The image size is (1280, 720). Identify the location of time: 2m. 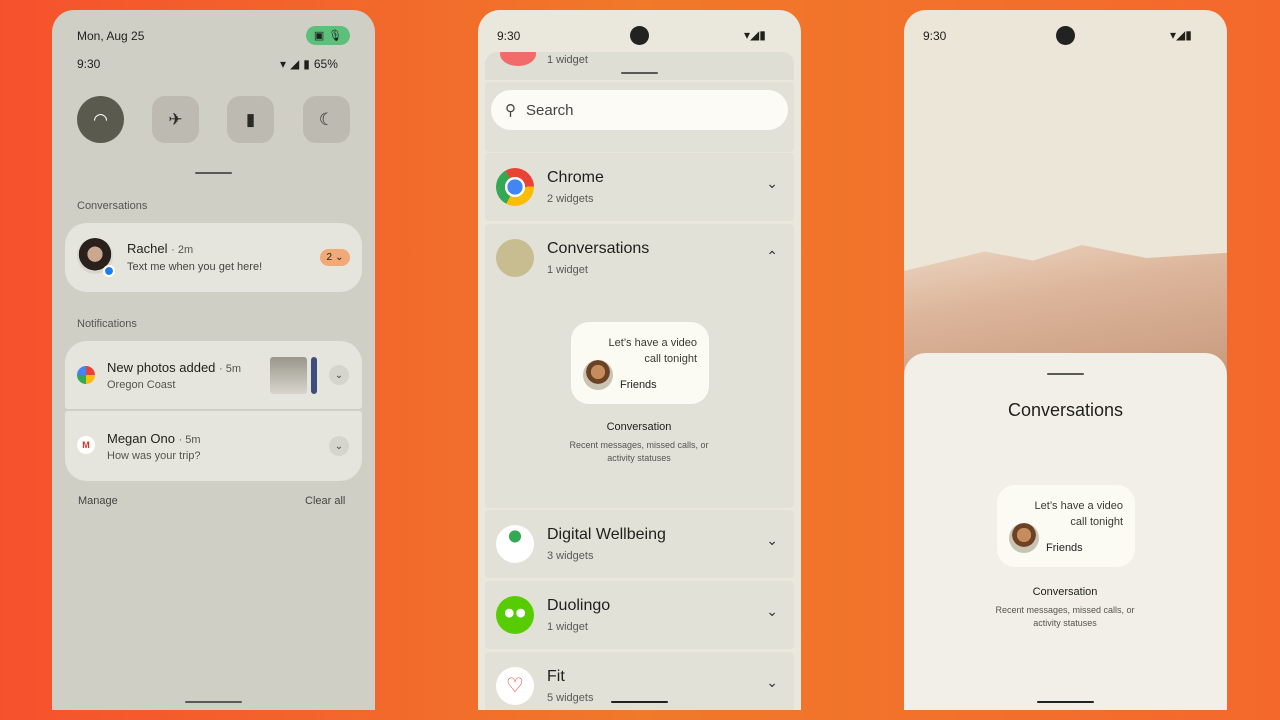
(185, 250).